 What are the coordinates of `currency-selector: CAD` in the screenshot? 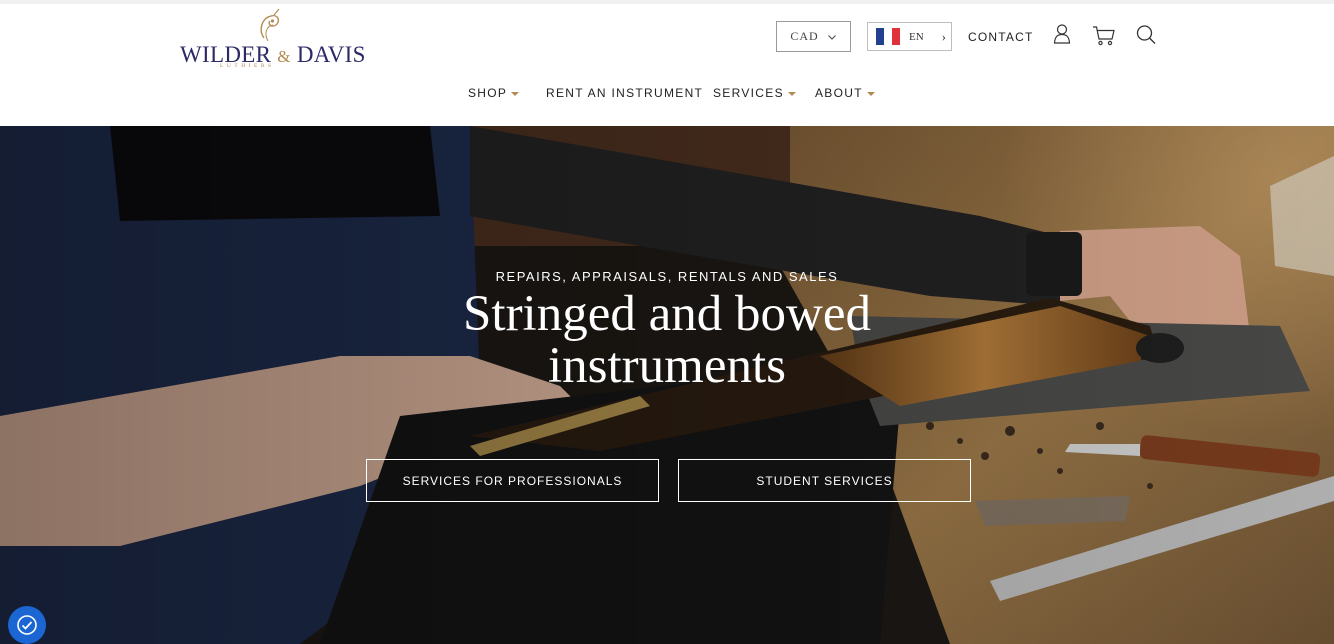 It's located at (813, 36).